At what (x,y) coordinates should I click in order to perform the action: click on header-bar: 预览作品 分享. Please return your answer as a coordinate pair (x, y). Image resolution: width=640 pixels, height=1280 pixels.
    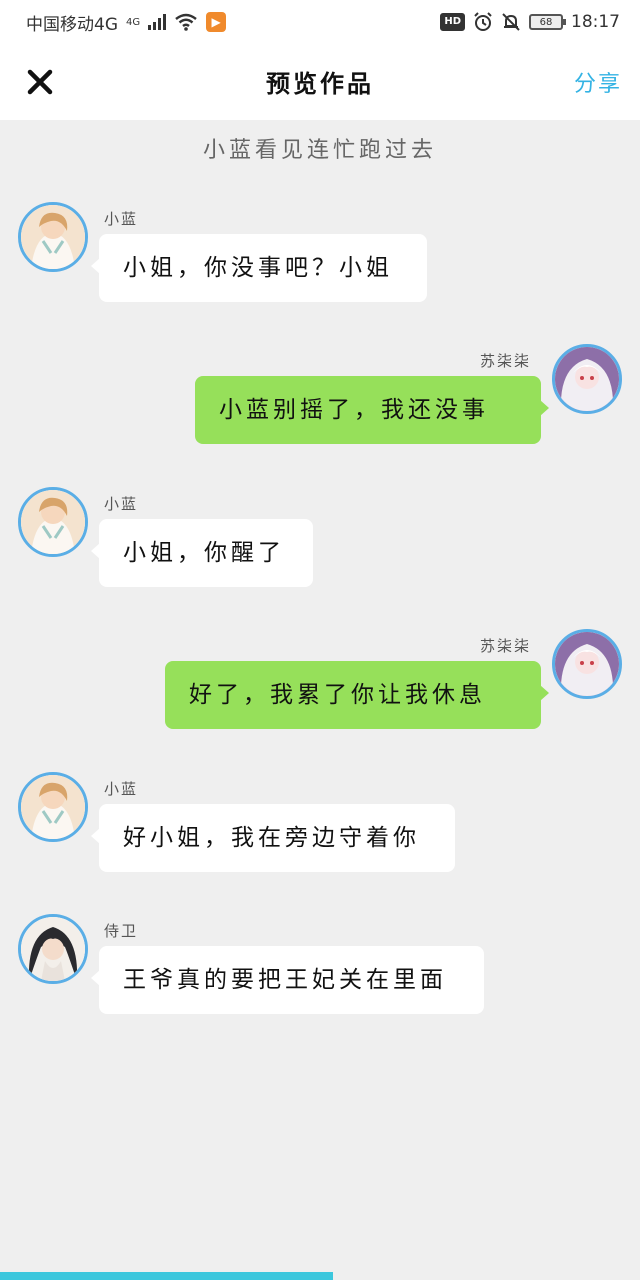
    Looking at the image, I should click on (320, 82).